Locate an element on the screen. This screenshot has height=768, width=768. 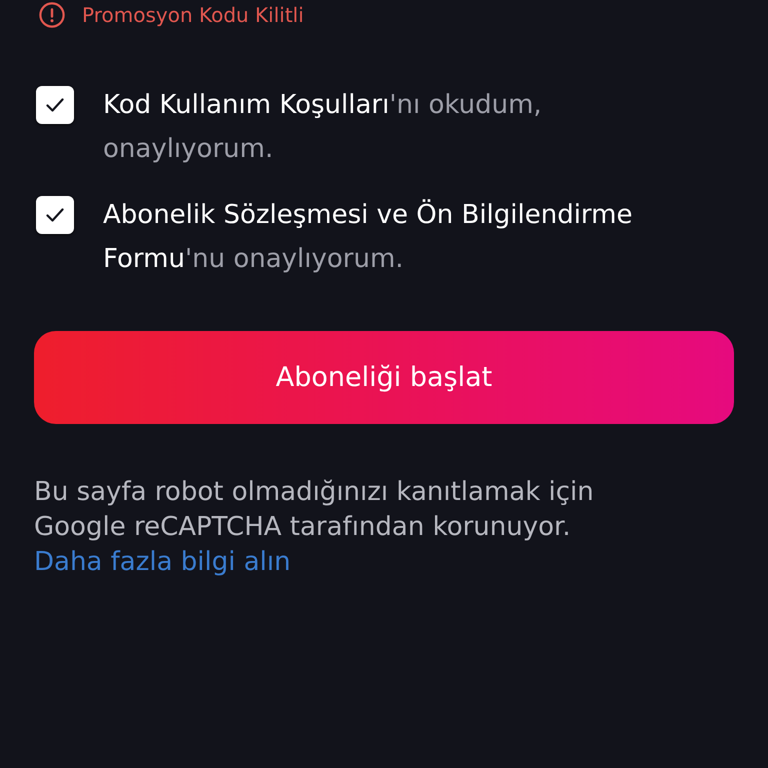
recaptcha-notice: Bu sayfa robot olmadığınızı kanıtlamak için Google reCAPTCHA tarafından korunuyor. Daha fazla bilgi alın is located at coordinates (314, 527).